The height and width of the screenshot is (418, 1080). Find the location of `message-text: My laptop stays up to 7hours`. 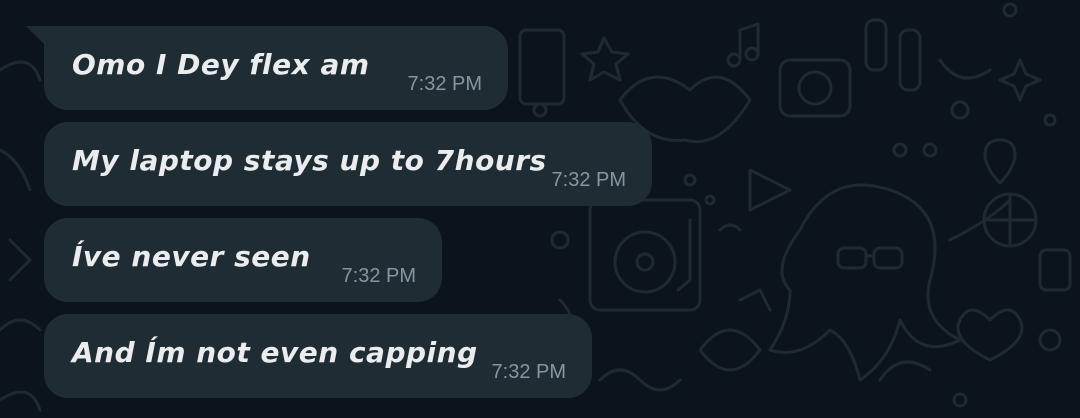

message-text: My laptop stays up to 7hours is located at coordinates (309, 160).